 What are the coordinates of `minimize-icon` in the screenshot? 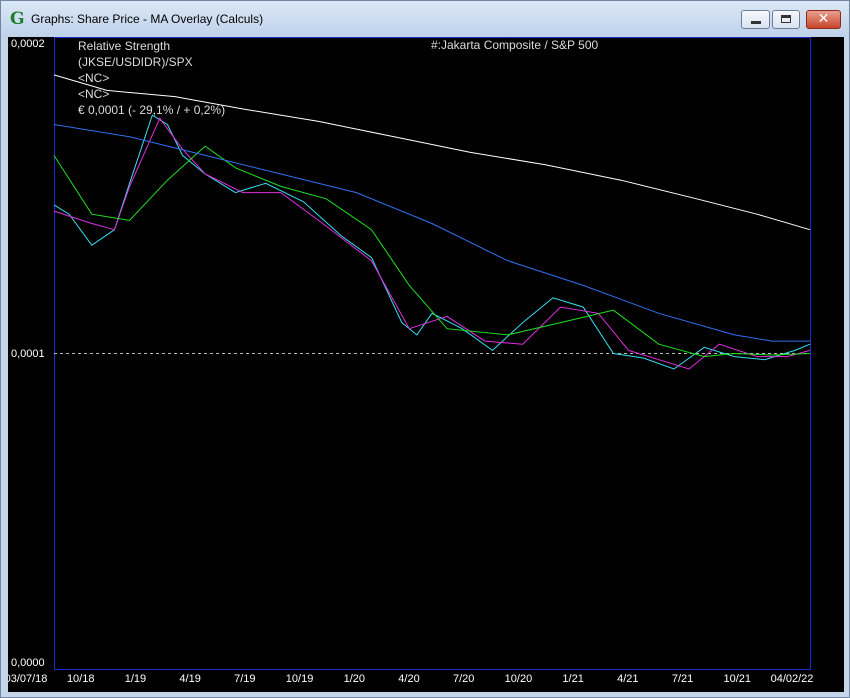 It's located at (756, 22).